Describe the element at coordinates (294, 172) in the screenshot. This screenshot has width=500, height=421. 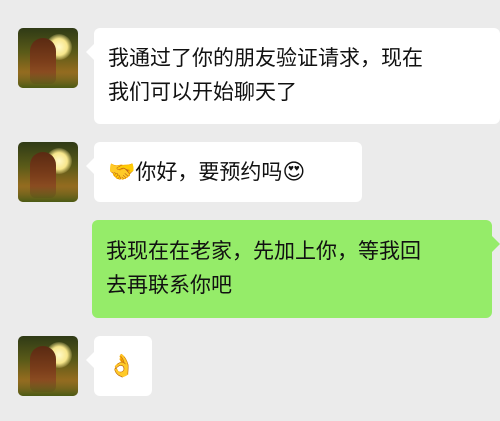
I see `heart-eyes-emoji: 😍` at that location.